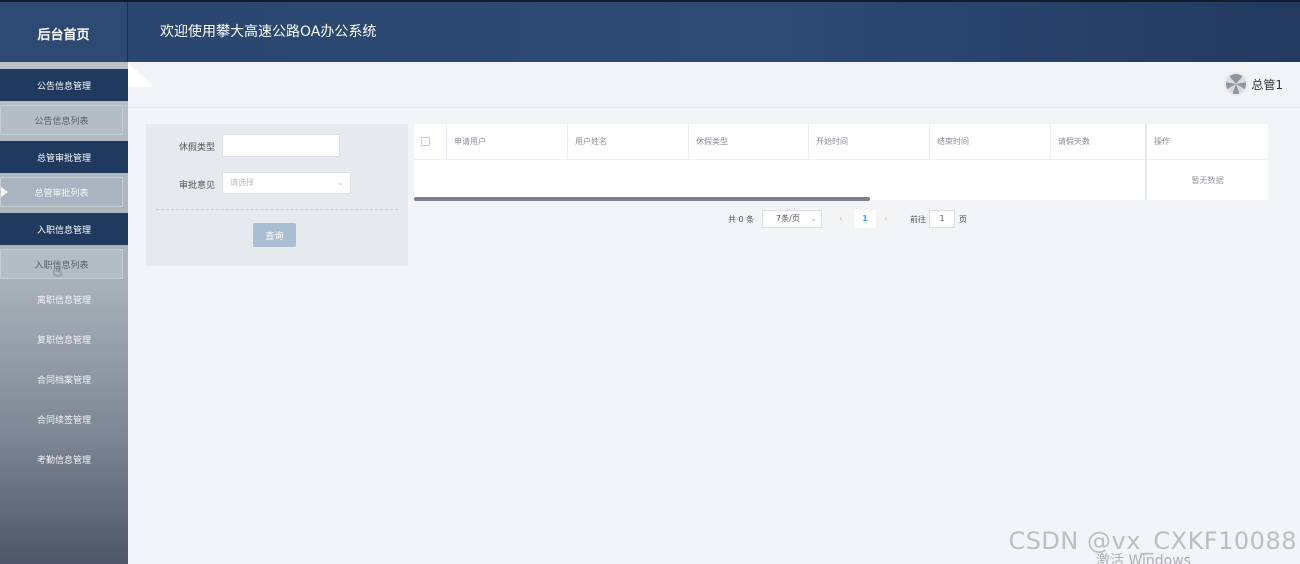  What do you see at coordinates (963, 219) in the screenshot?
I see `page-word: 页` at bounding box center [963, 219].